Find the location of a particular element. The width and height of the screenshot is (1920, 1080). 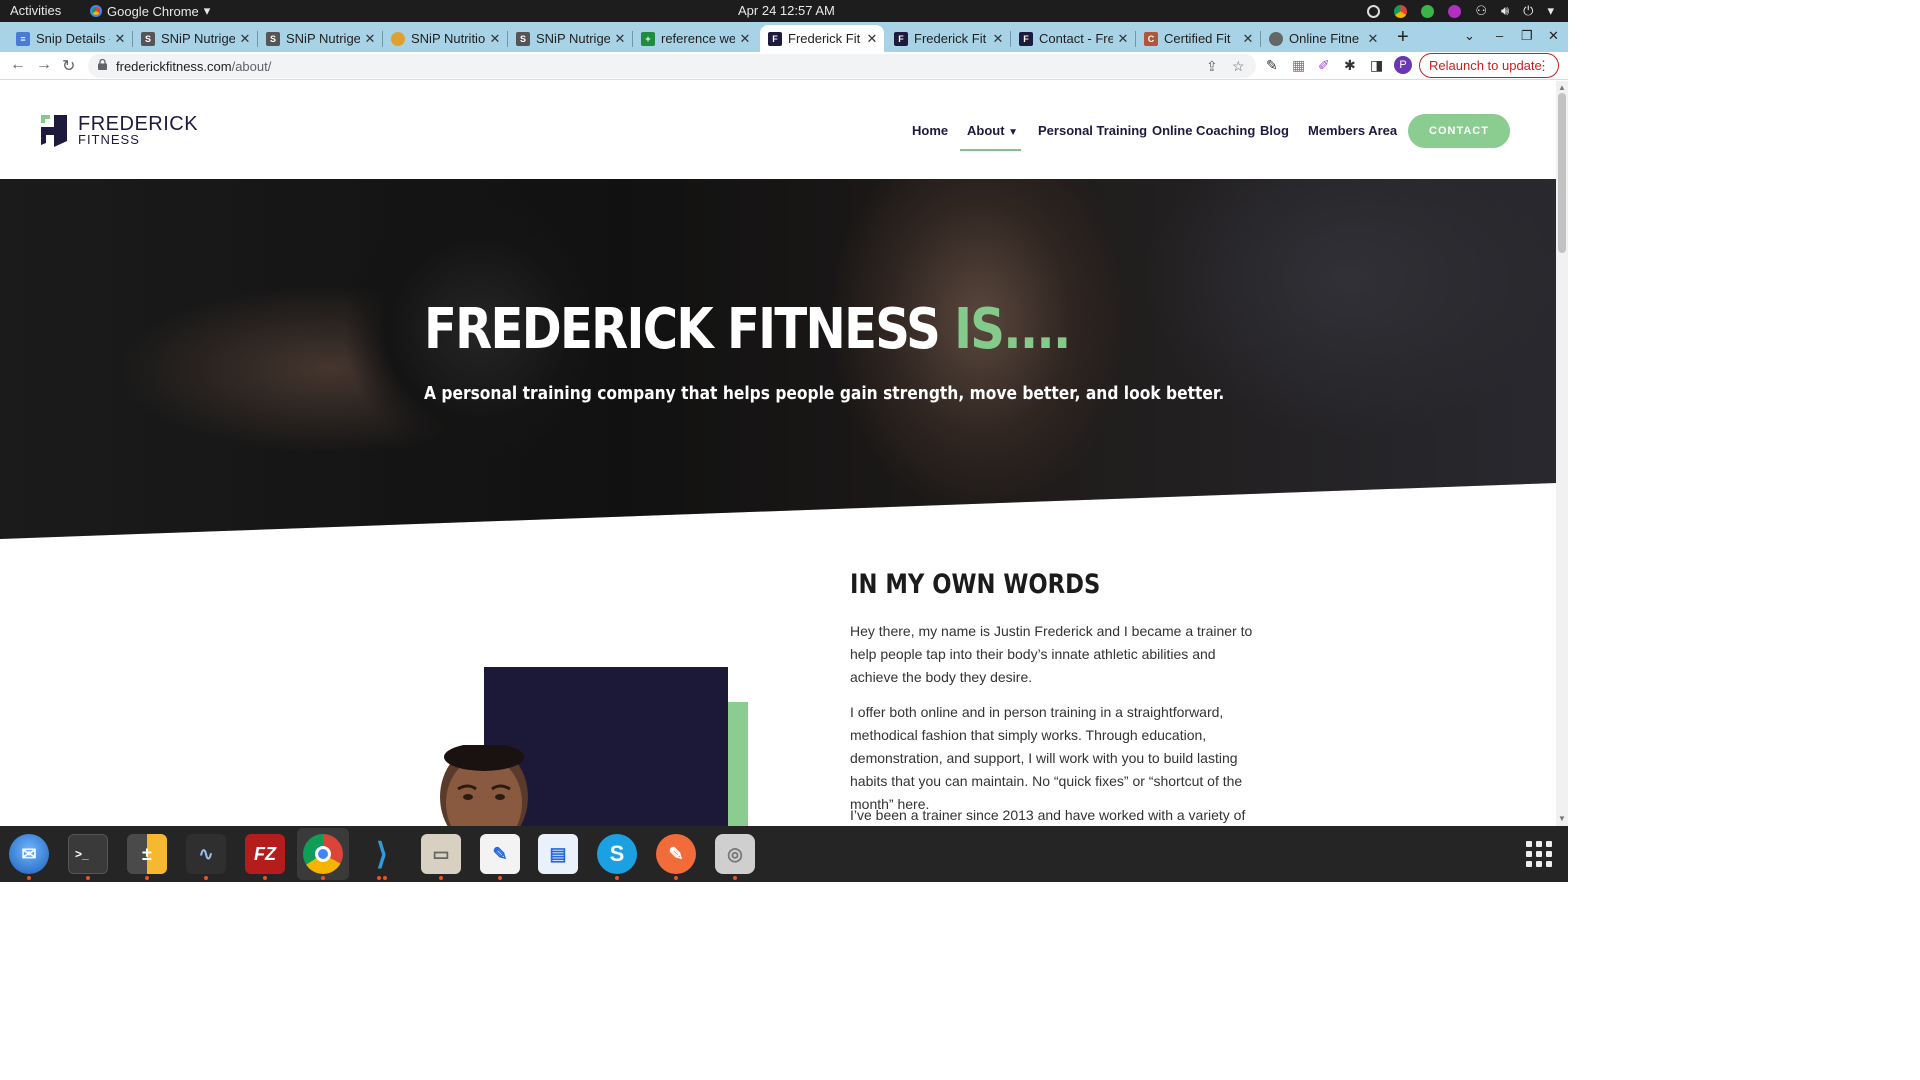

tab-search-icon: ⌄ is located at coordinates (1469, 36).